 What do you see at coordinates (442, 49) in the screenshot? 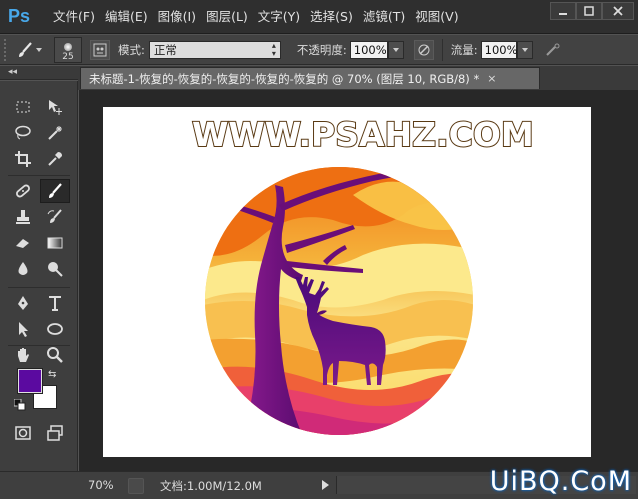
I see `options-divider` at bounding box center [442, 49].